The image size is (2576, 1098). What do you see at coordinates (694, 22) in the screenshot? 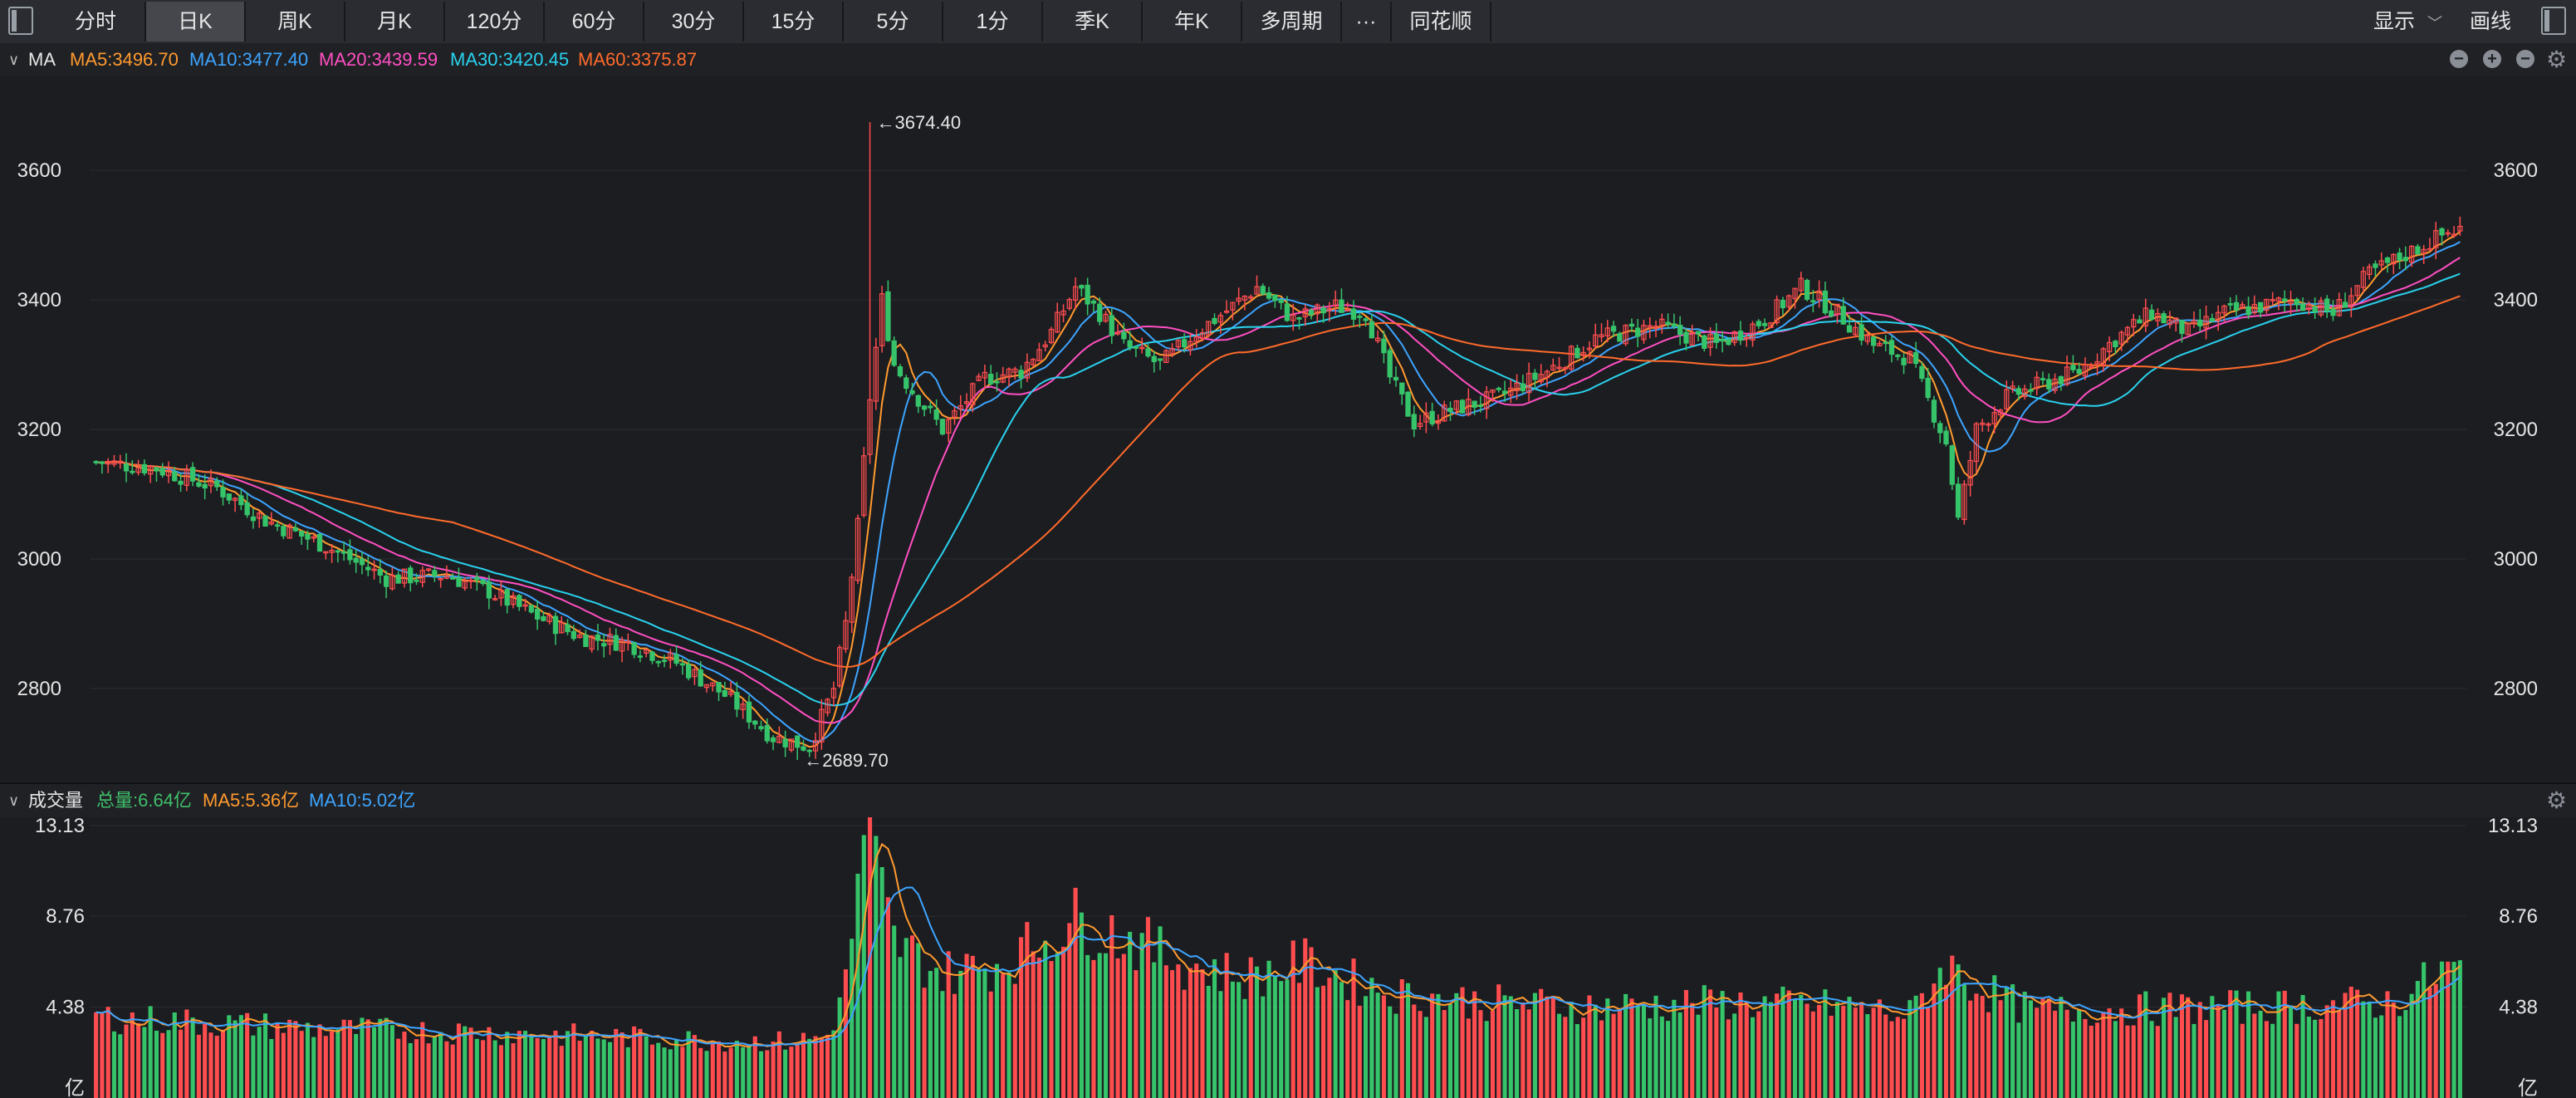
I see `period-tab-6: 30分` at bounding box center [694, 22].